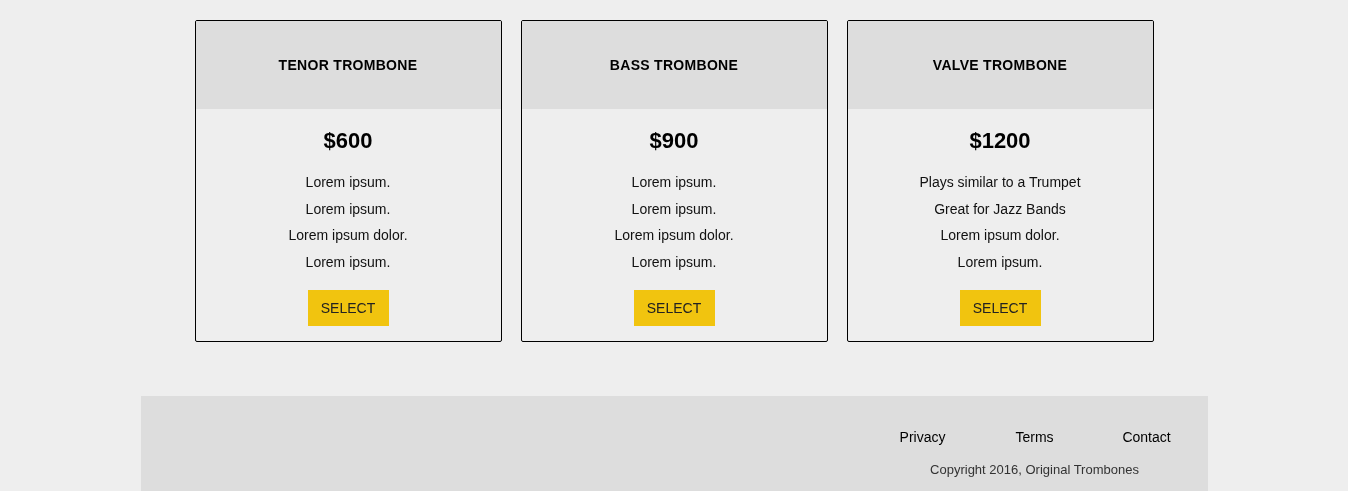  What do you see at coordinates (348, 141) in the screenshot?
I see `plan-price: $600` at bounding box center [348, 141].